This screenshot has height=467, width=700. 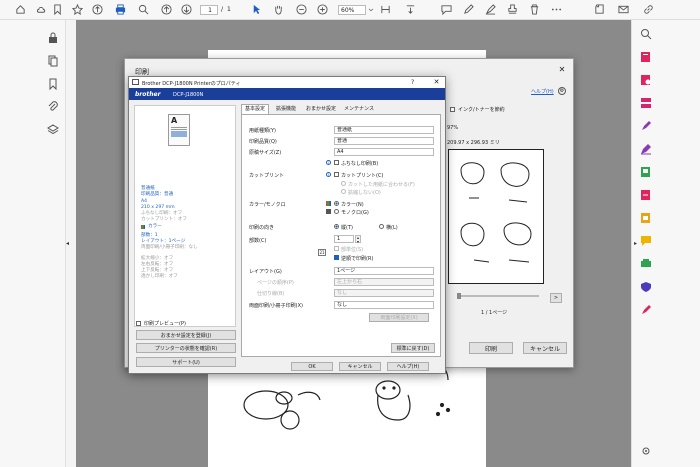 What do you see at coordinates (166, 9) in the screenshot?
I see `arrow-up-icon` at bounding box center [166, 9].